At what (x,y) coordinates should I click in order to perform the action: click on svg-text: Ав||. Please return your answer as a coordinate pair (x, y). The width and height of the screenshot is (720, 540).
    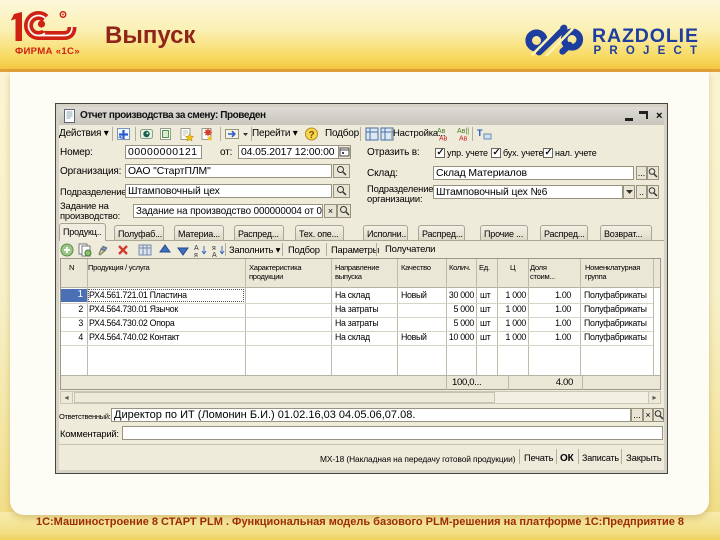
    Looking at the image, I should click on (463, 131).